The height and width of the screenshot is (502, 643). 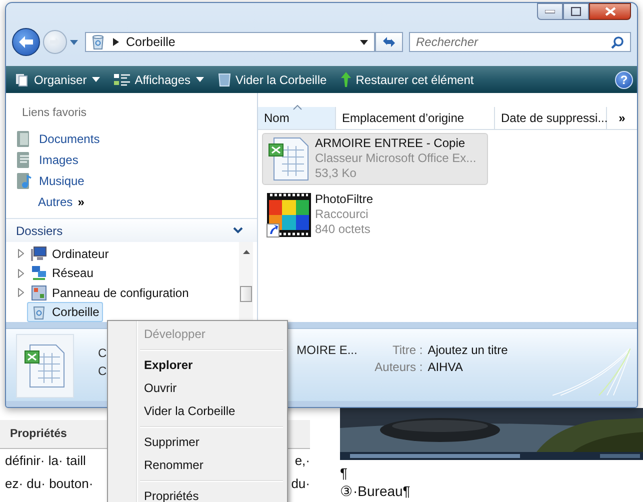 What do you see at coordinates (39, 273) in the screenshot?
I see `network-icon` at bounding box center [39, 273].